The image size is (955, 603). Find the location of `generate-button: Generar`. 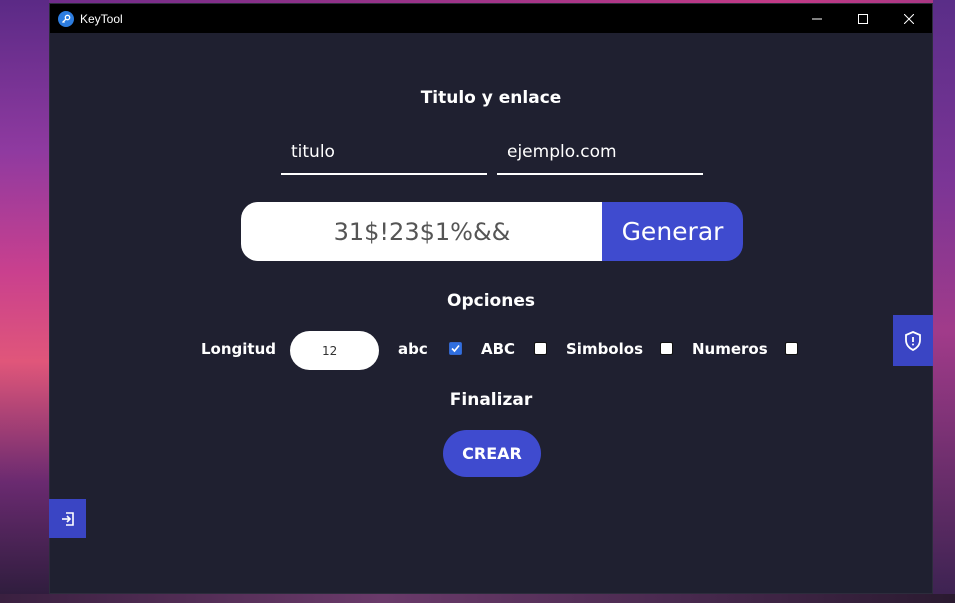

generate-button: Generar is located at coordinates (672, 231).